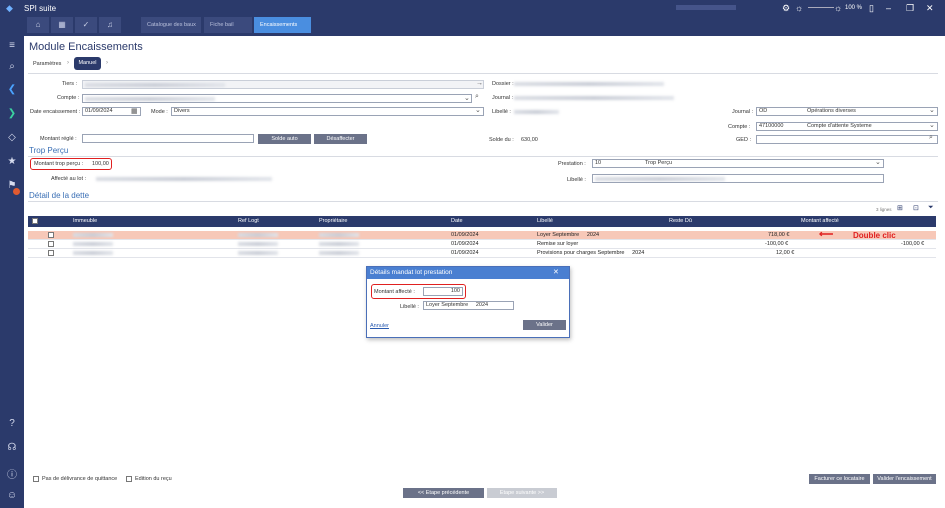 The width and height of the screenshot is (945, 508). What do you see at coordinates (12, 473) in the screenshot?
I see `info-icon: ⓘ` at bounding box center [12, 473].